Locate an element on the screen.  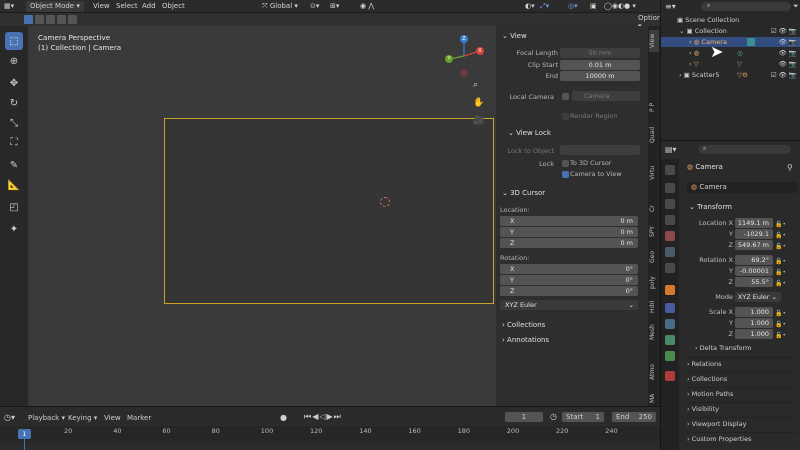
tab-hdri: Hdri is located at coordinates (654, 307).